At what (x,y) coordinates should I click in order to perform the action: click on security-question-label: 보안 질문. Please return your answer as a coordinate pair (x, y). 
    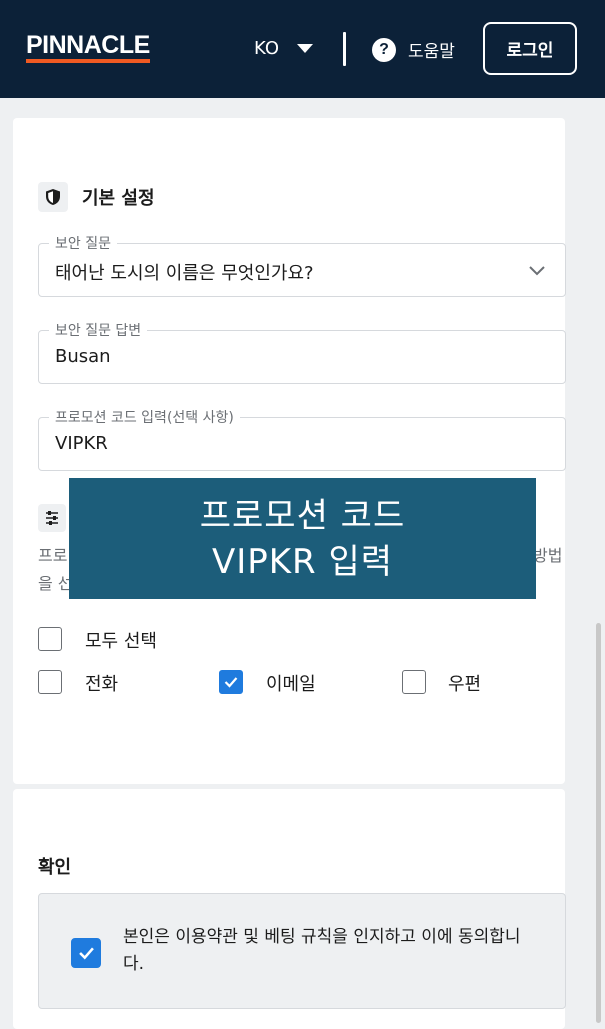
    Looking at the image, I should click on (83, 243).